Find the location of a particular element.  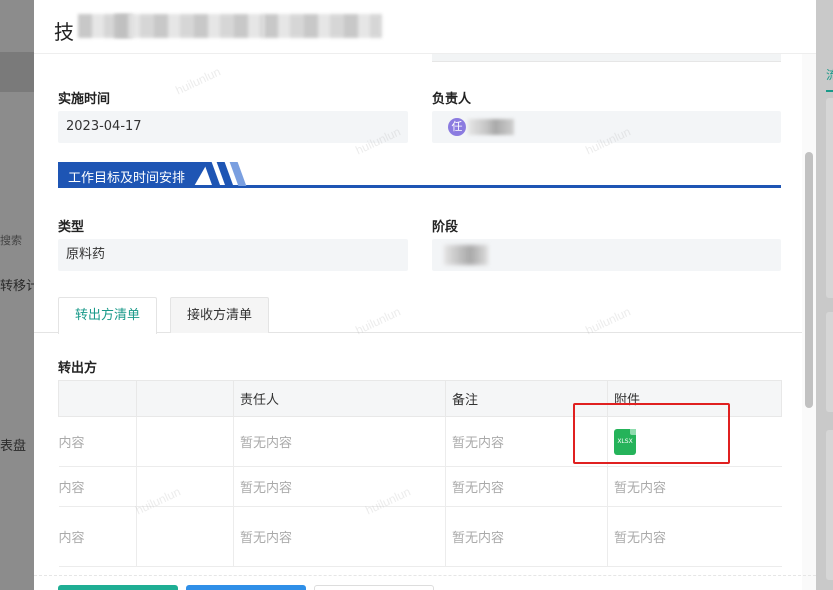

tab-receiver: 接收方清单 is located at coordinates (220, 315).